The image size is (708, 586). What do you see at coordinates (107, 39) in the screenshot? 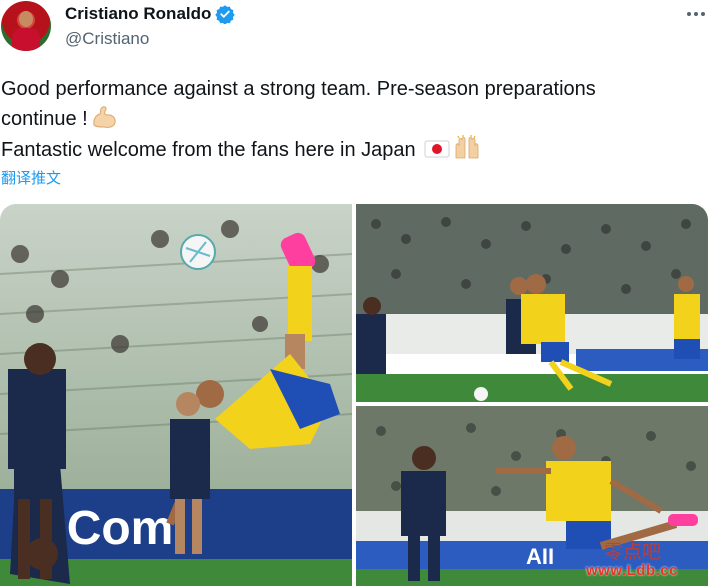
I see `author-handle: @Cristiano` at bounding box center [107, 39].